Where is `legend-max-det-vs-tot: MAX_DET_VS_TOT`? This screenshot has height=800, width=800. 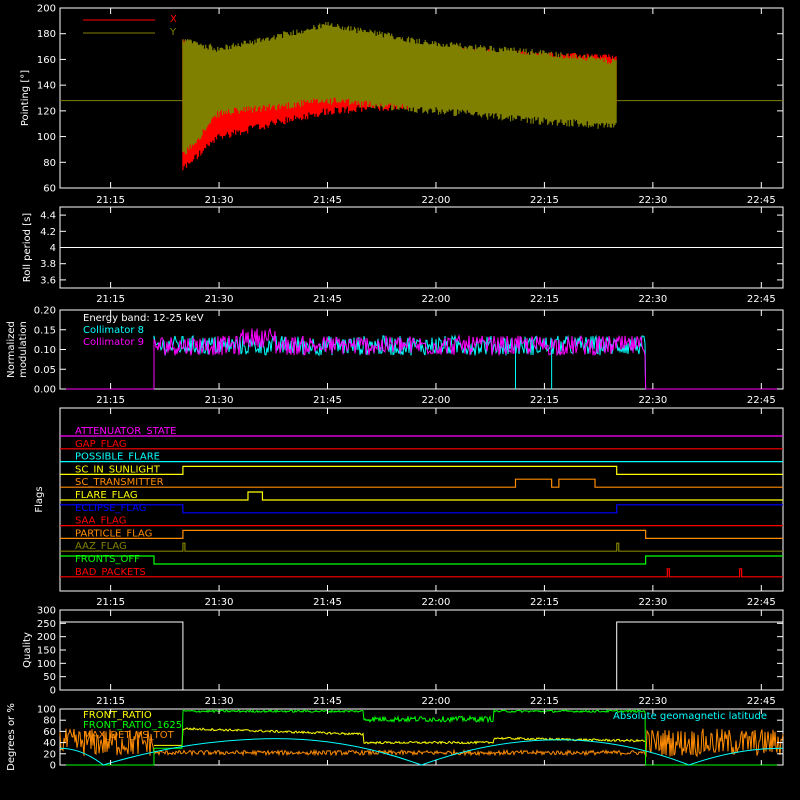
legend-max-det-vs-tot: MAX_DET_VS_TOT is located at coordinates (129, 735).